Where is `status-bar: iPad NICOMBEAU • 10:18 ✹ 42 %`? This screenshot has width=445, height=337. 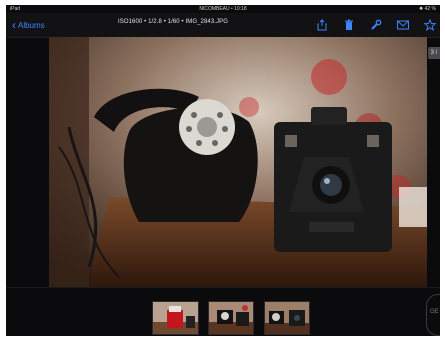
status-bar: iPad NICOMBEAU • 10:18 ✹ 42 % is located at coordinates (223, 9).